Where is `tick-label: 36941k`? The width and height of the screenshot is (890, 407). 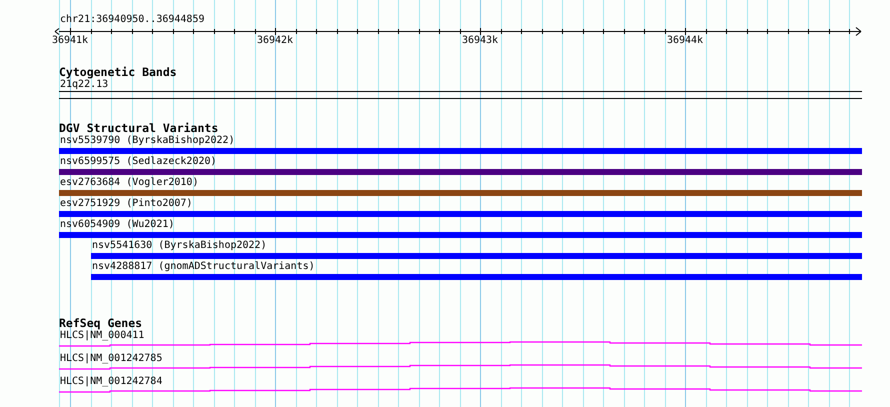
tick-label: 36941k is located at coordinates (70, 40).